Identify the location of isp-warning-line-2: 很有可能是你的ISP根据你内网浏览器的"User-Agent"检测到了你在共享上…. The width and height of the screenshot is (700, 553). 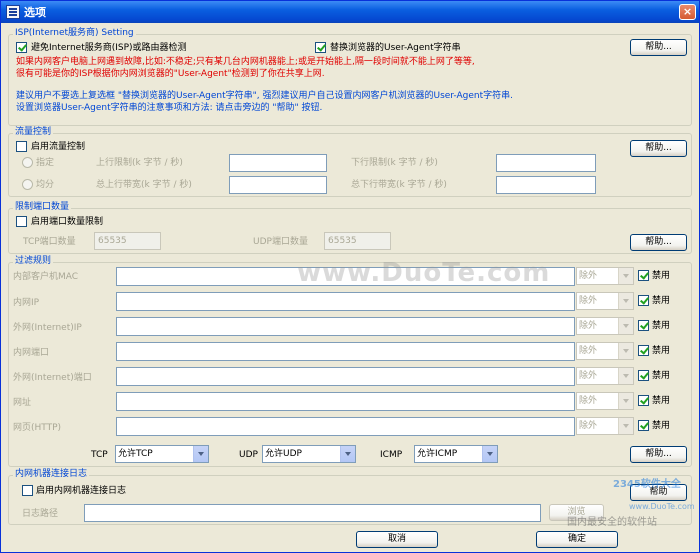
(170, 74).